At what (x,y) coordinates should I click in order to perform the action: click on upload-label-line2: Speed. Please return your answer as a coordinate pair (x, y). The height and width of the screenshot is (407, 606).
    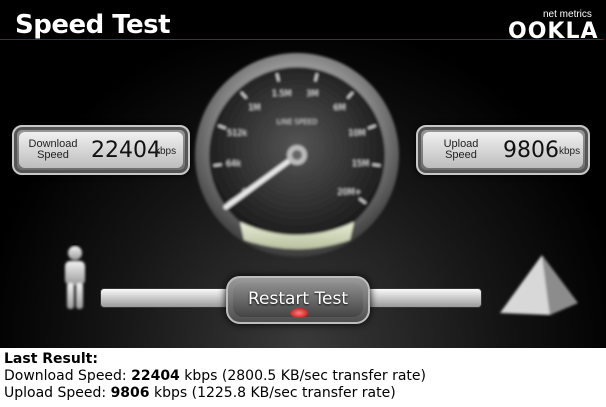
    Looking at the image, I should click on (461, 155).